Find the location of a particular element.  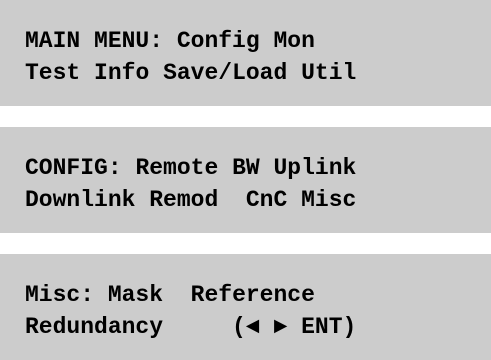

menu-option-save-load: Save/Load is located at coordinates (225, 73).